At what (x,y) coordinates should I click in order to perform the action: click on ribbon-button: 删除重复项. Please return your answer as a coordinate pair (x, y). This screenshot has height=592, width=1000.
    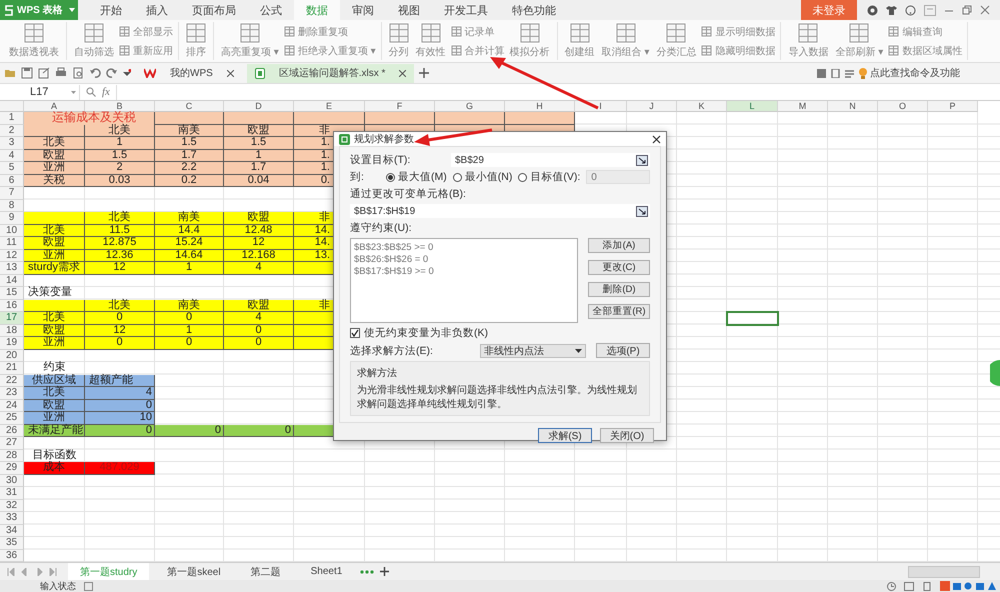
    Looking at the image, I should click on (330, 31).